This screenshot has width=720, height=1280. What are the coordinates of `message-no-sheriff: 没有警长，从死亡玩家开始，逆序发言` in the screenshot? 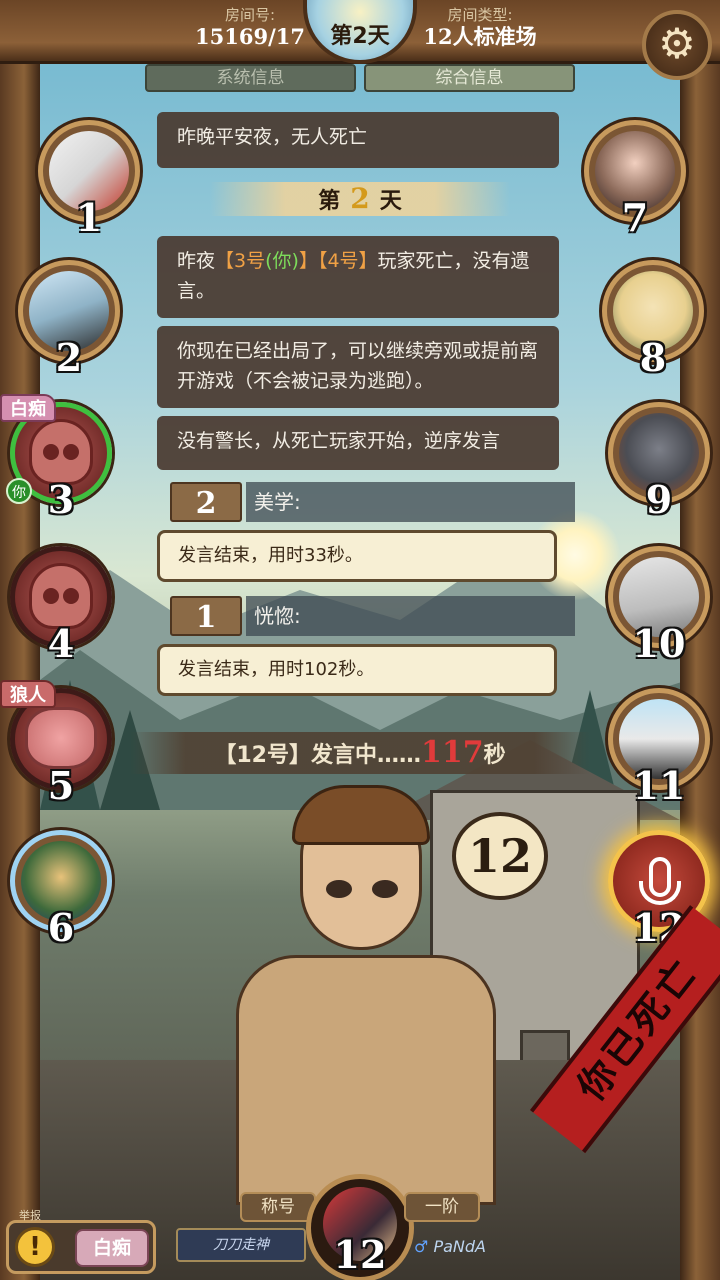 It's located at (358, 443).